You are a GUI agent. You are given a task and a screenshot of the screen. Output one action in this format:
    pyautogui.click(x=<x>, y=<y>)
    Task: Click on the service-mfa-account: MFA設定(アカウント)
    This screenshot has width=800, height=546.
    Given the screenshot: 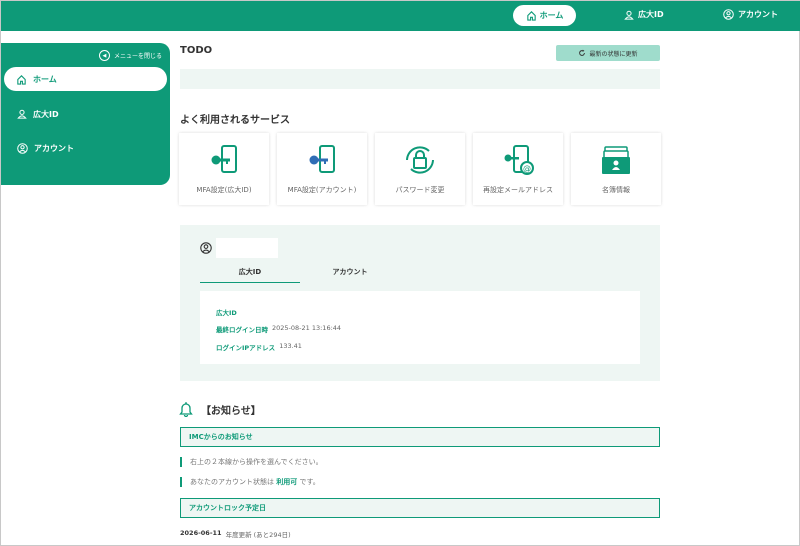 What is the action you would take?
    pyautogui.click(x=322, y=169)
    